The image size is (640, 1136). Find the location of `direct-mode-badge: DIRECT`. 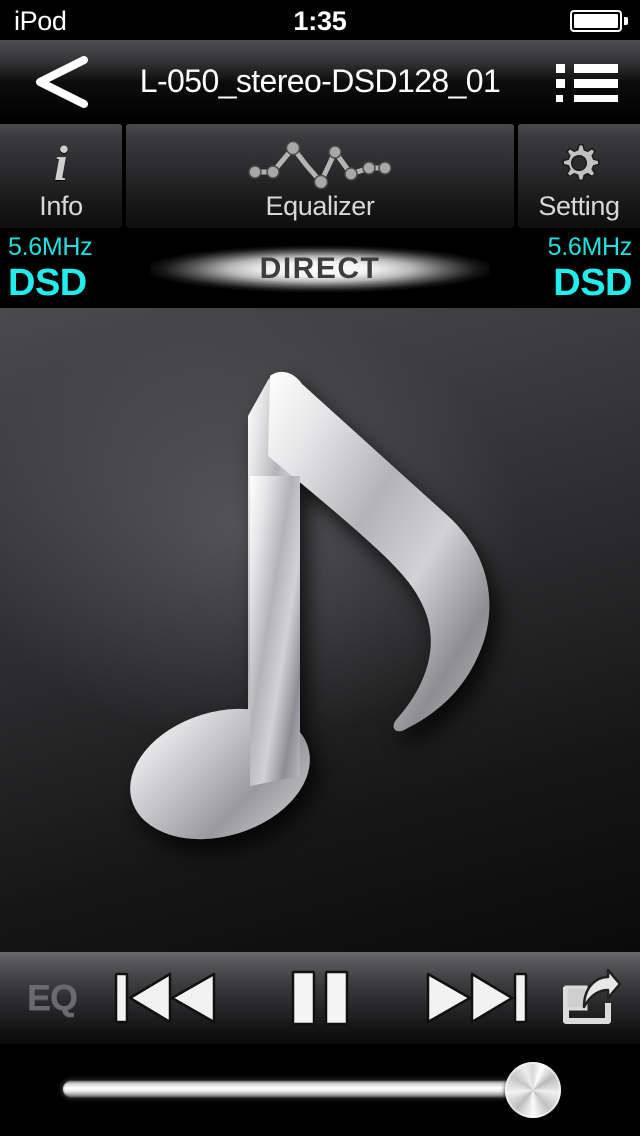

direct-mode-badge: DIRECT is located at coordinates (320, 269).